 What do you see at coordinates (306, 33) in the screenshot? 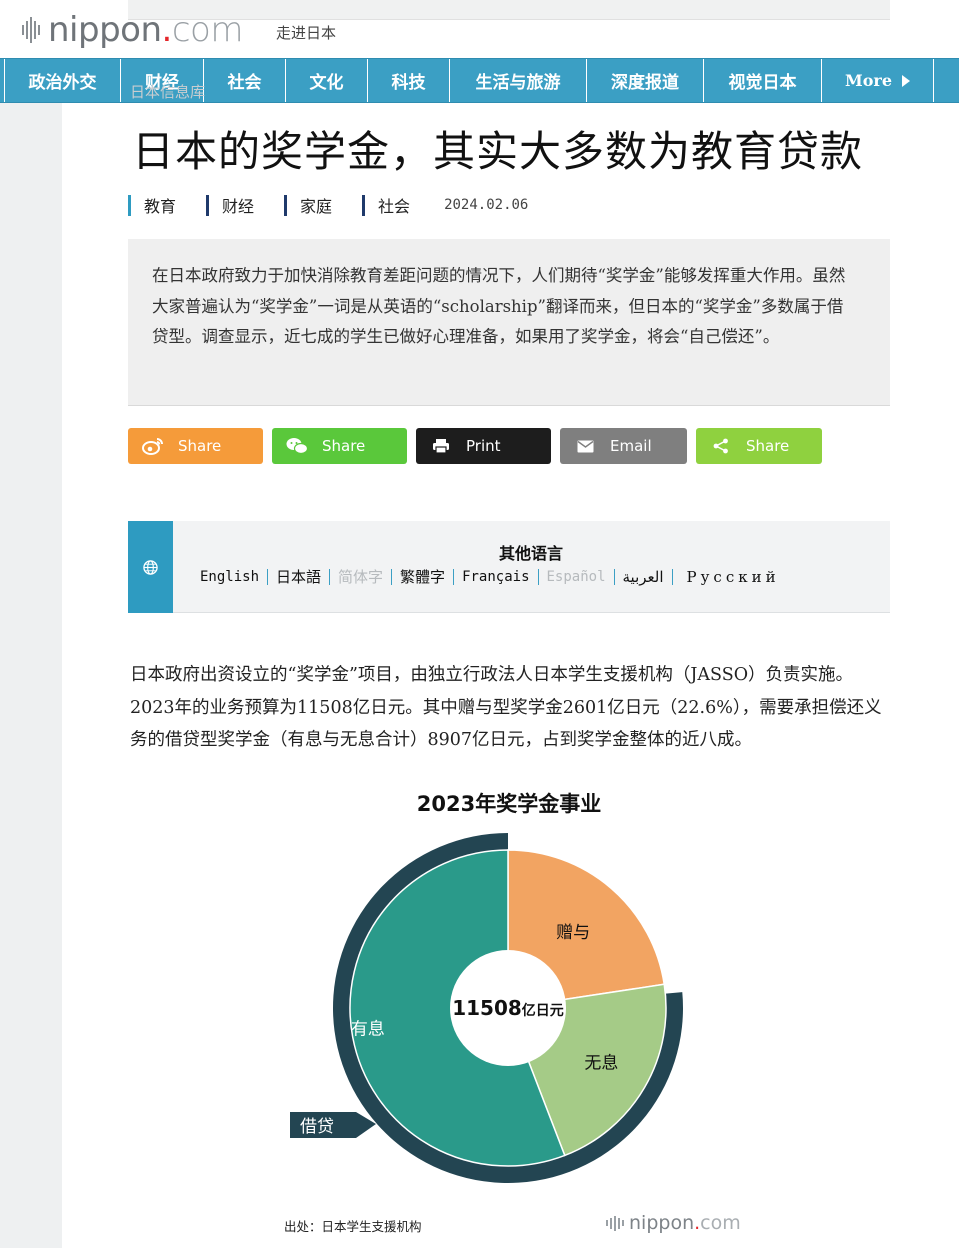
I see `site-tagline: 走进日本` at bounding box center [306, 33].